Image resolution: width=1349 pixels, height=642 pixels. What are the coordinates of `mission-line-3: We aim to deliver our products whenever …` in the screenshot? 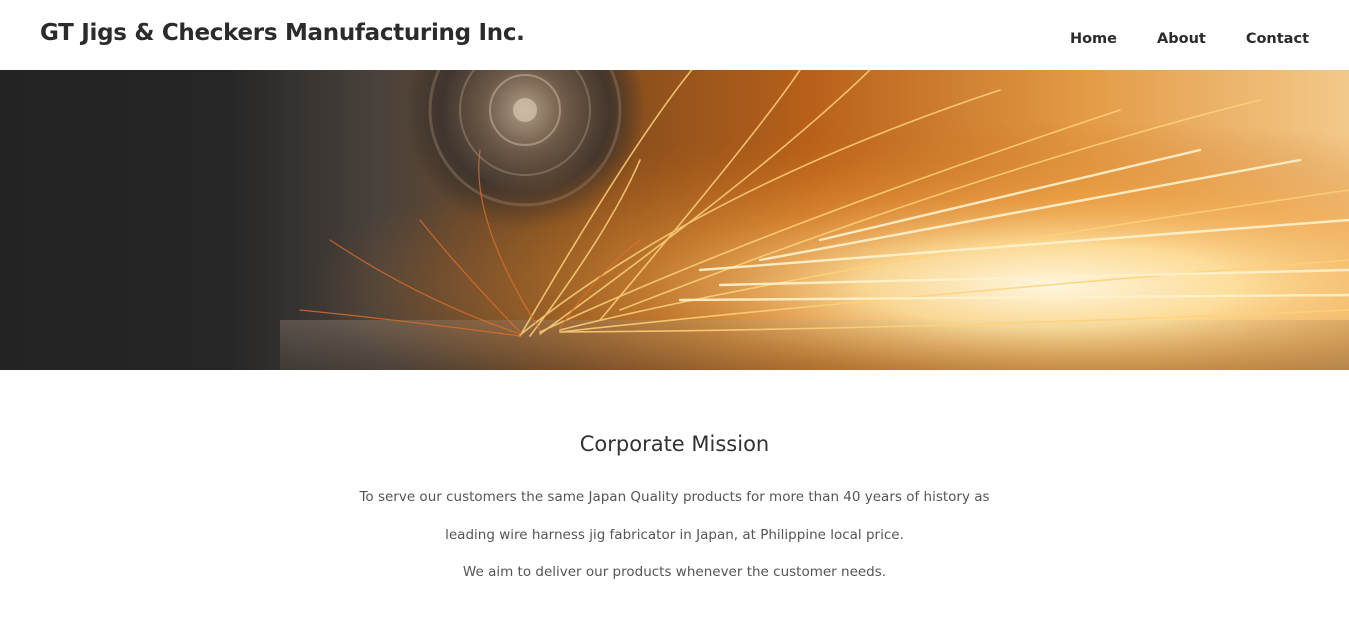 It's located at (674, 572).